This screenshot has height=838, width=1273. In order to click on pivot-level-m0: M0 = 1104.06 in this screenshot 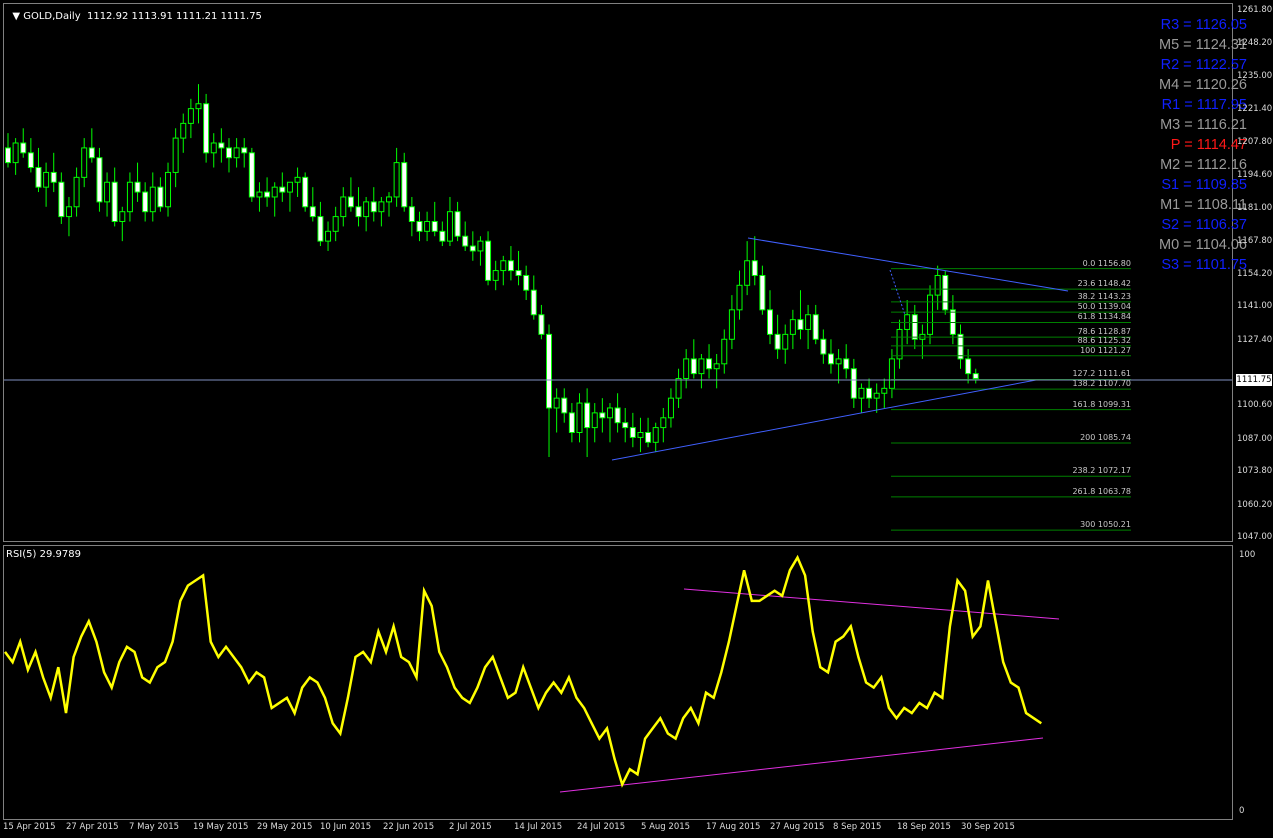, I will do `click(1162, 245)`.